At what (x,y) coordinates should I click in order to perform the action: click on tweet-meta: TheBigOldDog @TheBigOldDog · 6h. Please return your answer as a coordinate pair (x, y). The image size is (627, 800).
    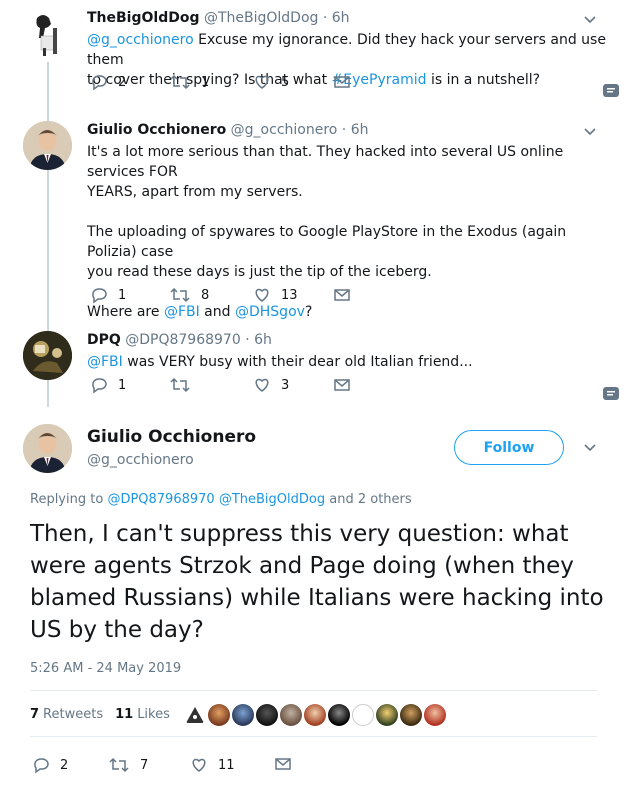
    Looking at the image, I should click on (218, 18).